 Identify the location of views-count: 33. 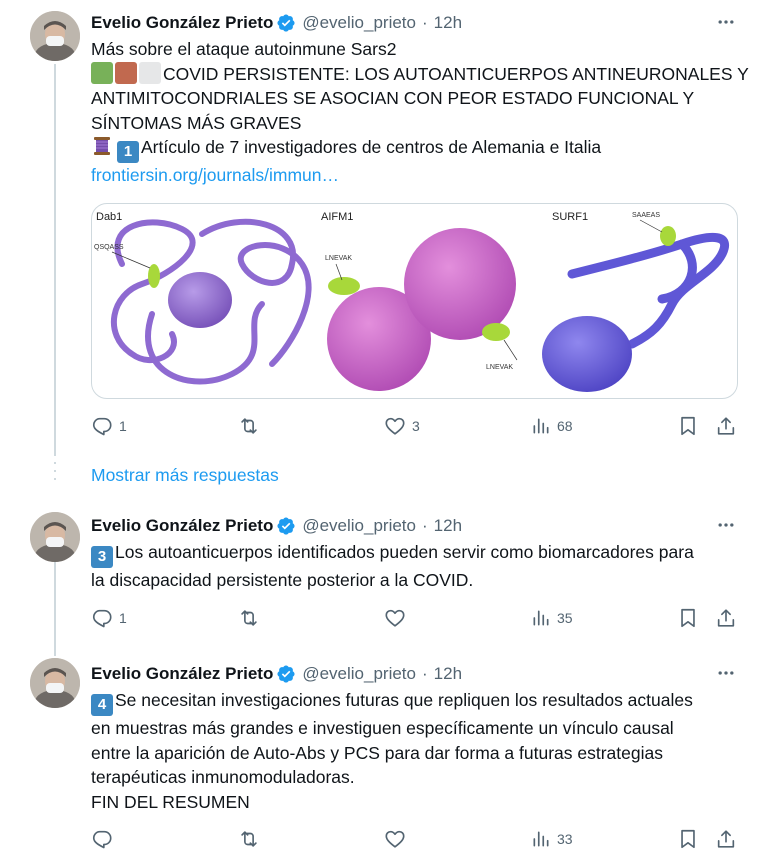
(565, 839).